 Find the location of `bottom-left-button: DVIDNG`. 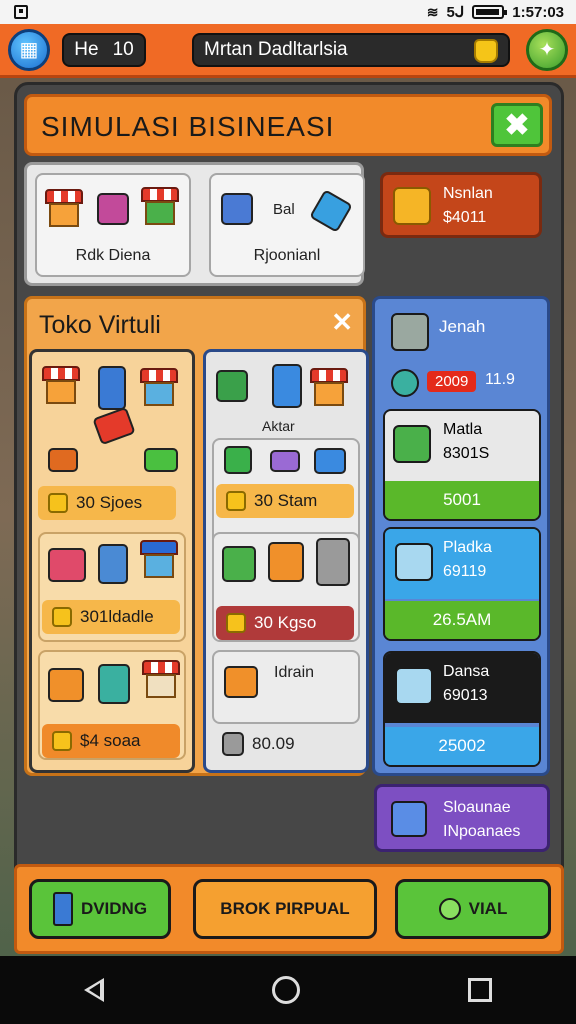

bottom-left-button: DVIDNG is located at coordinates (100, 909).